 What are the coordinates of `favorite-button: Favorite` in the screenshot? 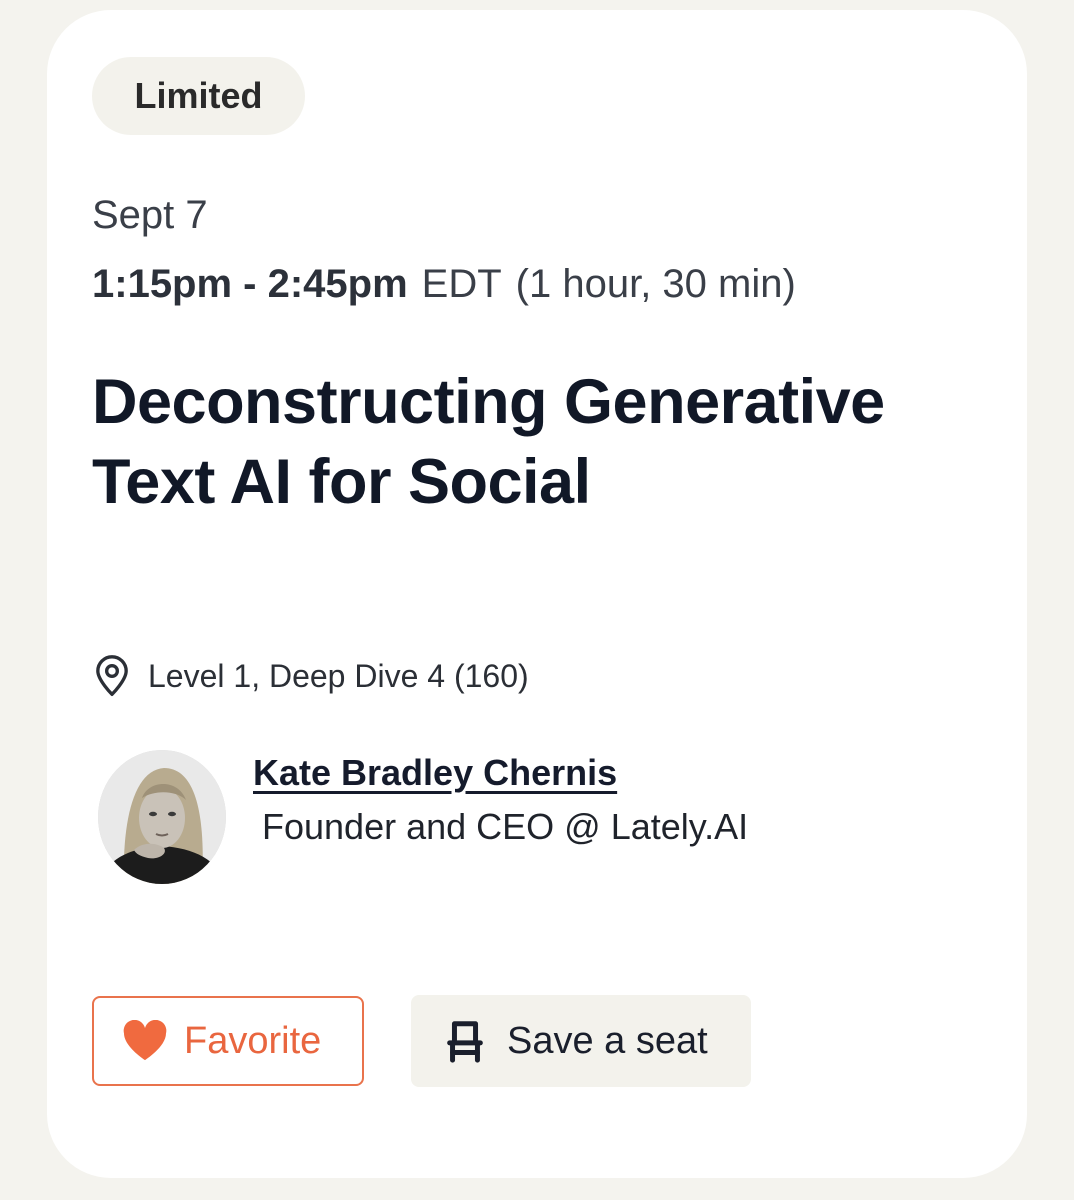 It's located at (228, 1041).